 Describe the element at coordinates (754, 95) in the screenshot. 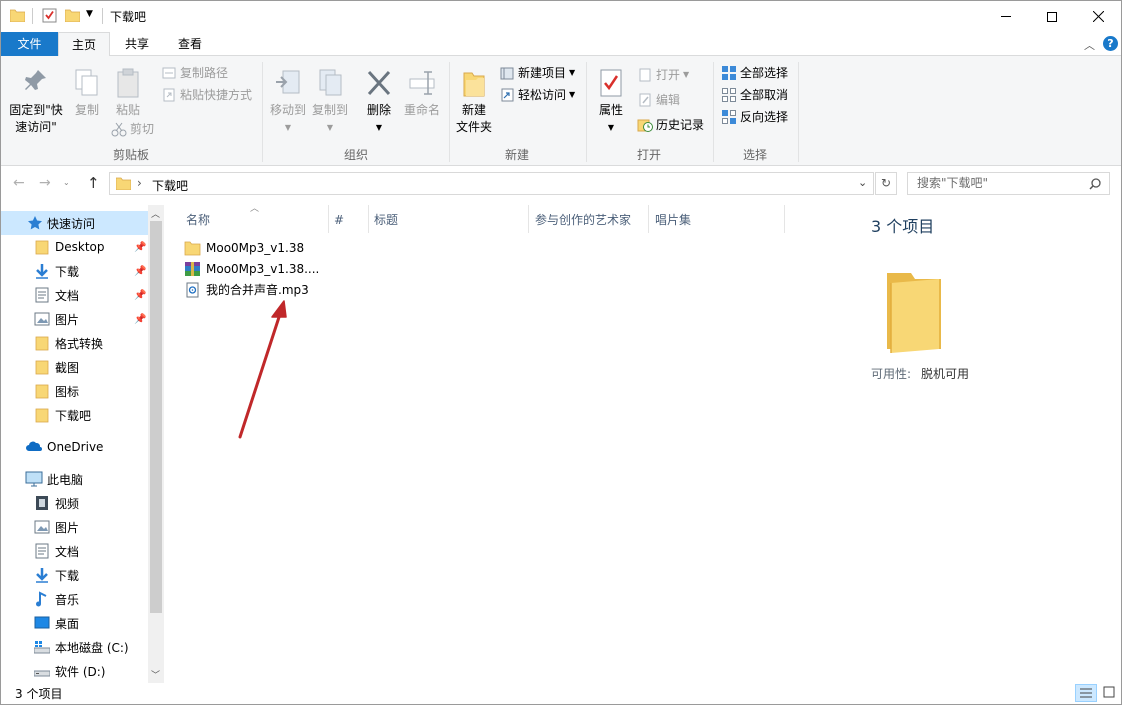

I see `select-none-button: 全部取消` at that location.